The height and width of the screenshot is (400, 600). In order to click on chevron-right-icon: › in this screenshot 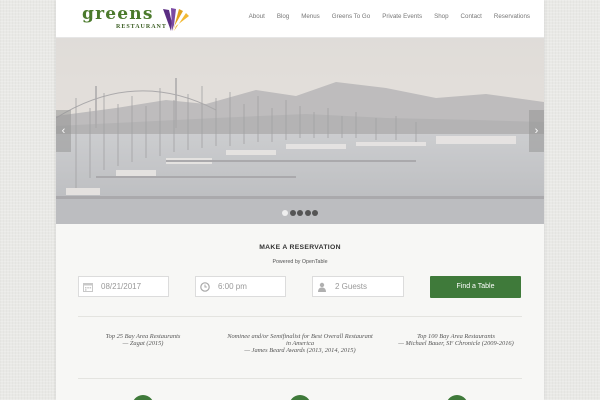, I will do `click(536, 131)`.